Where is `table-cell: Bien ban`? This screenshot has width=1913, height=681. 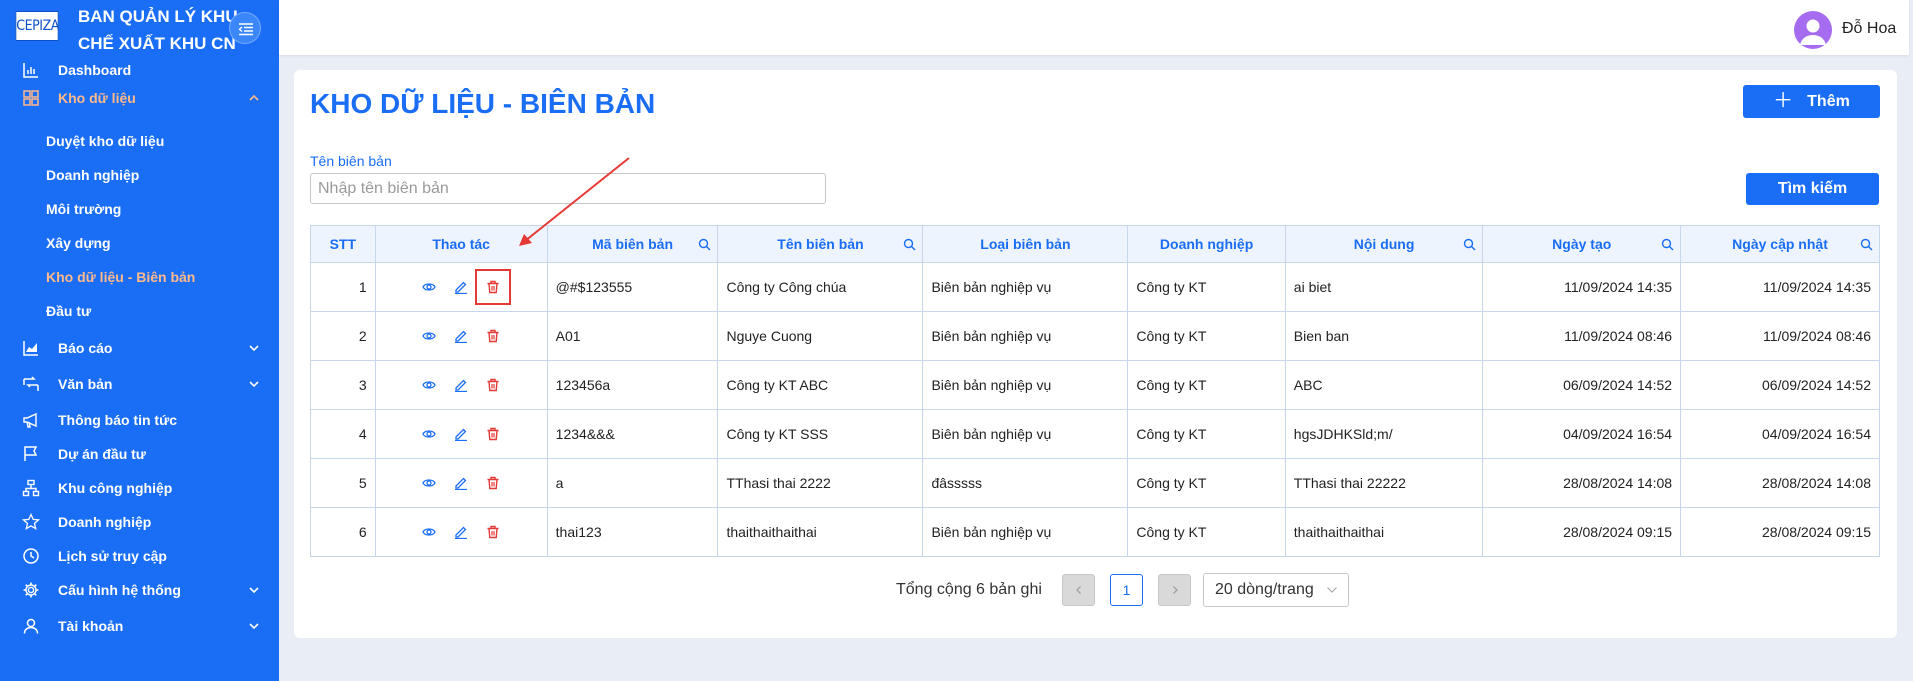
table-cell: Bien ban is located at coordinates (1384, 336).